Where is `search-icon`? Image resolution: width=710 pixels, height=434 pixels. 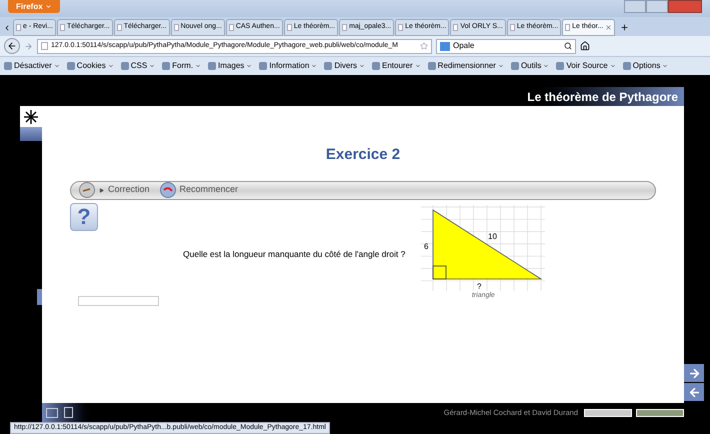
search-icon is located at coordinates (568, 46).